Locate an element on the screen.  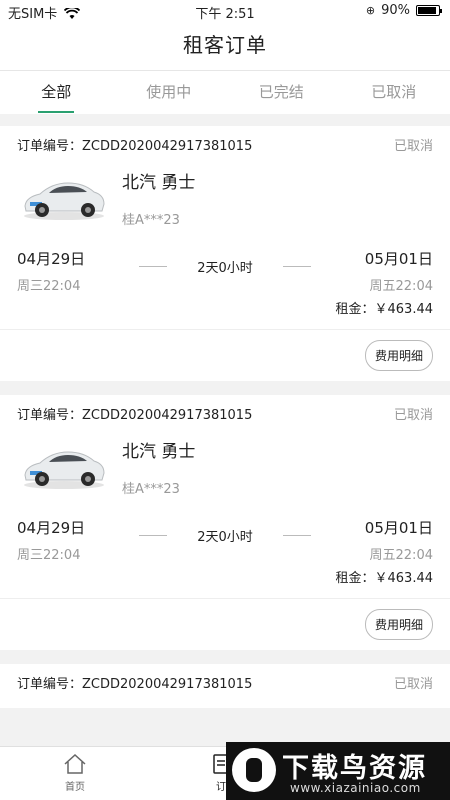
status-bar: 无SIM卡 下午 2:51 ⊕ 90% is located at coordinates (225, 11).